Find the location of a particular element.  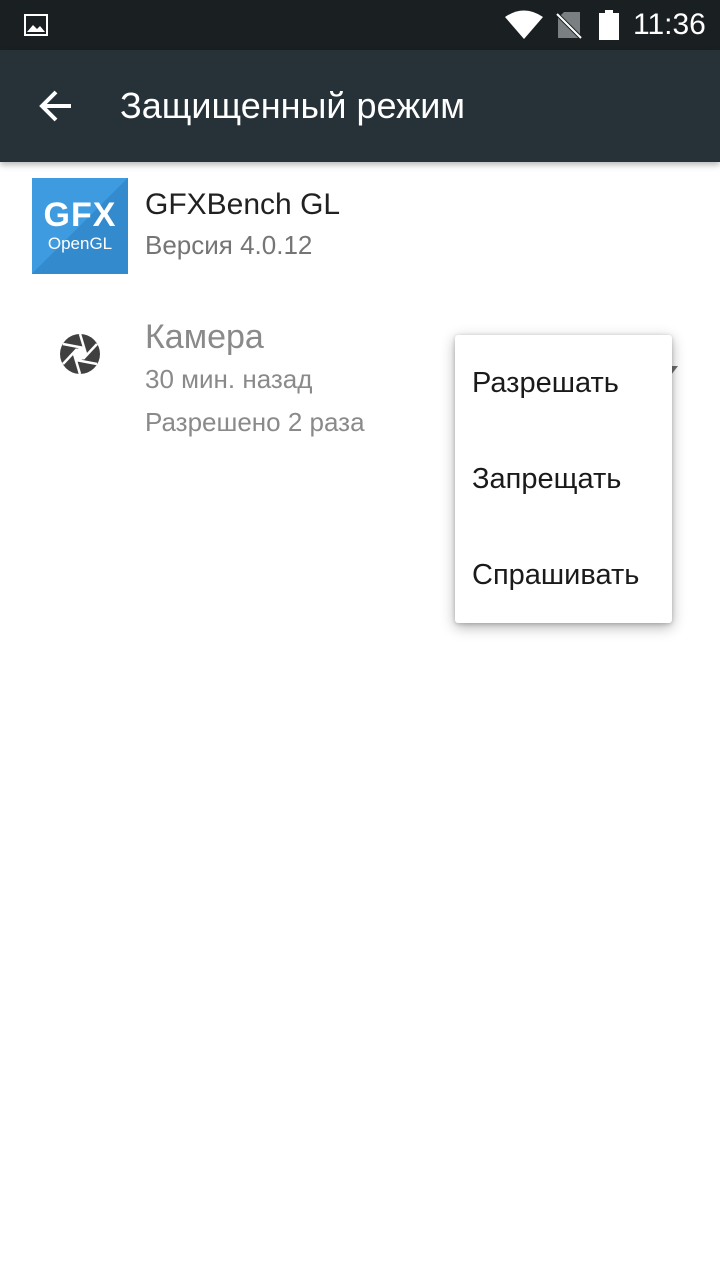

permission-last-used: 30 мин. назад is located at coordinates (229, 379).